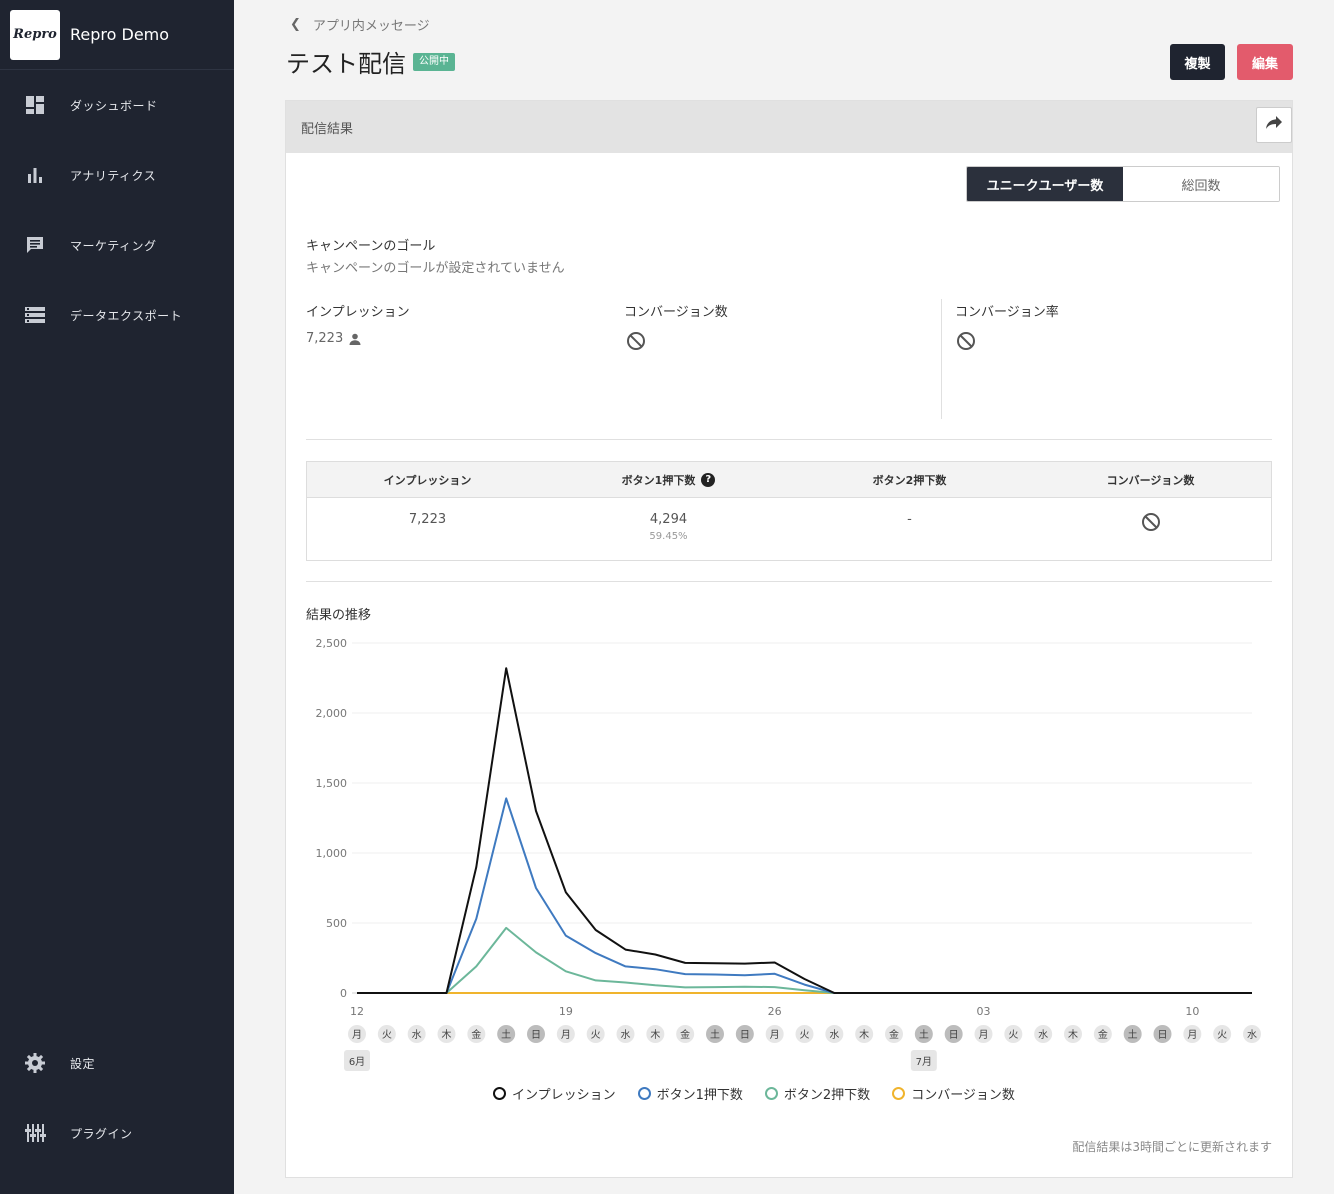 This screenshot has height=1194, width=1334. I want to click on header-conversion: コンバージョン数, so click(1150, 480).